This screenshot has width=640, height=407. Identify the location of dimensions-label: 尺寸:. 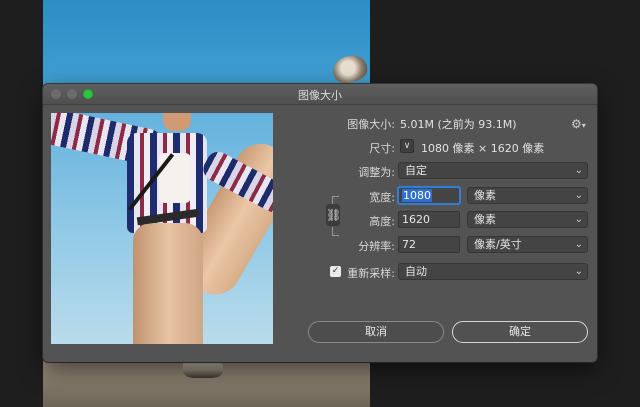
(382, 148).